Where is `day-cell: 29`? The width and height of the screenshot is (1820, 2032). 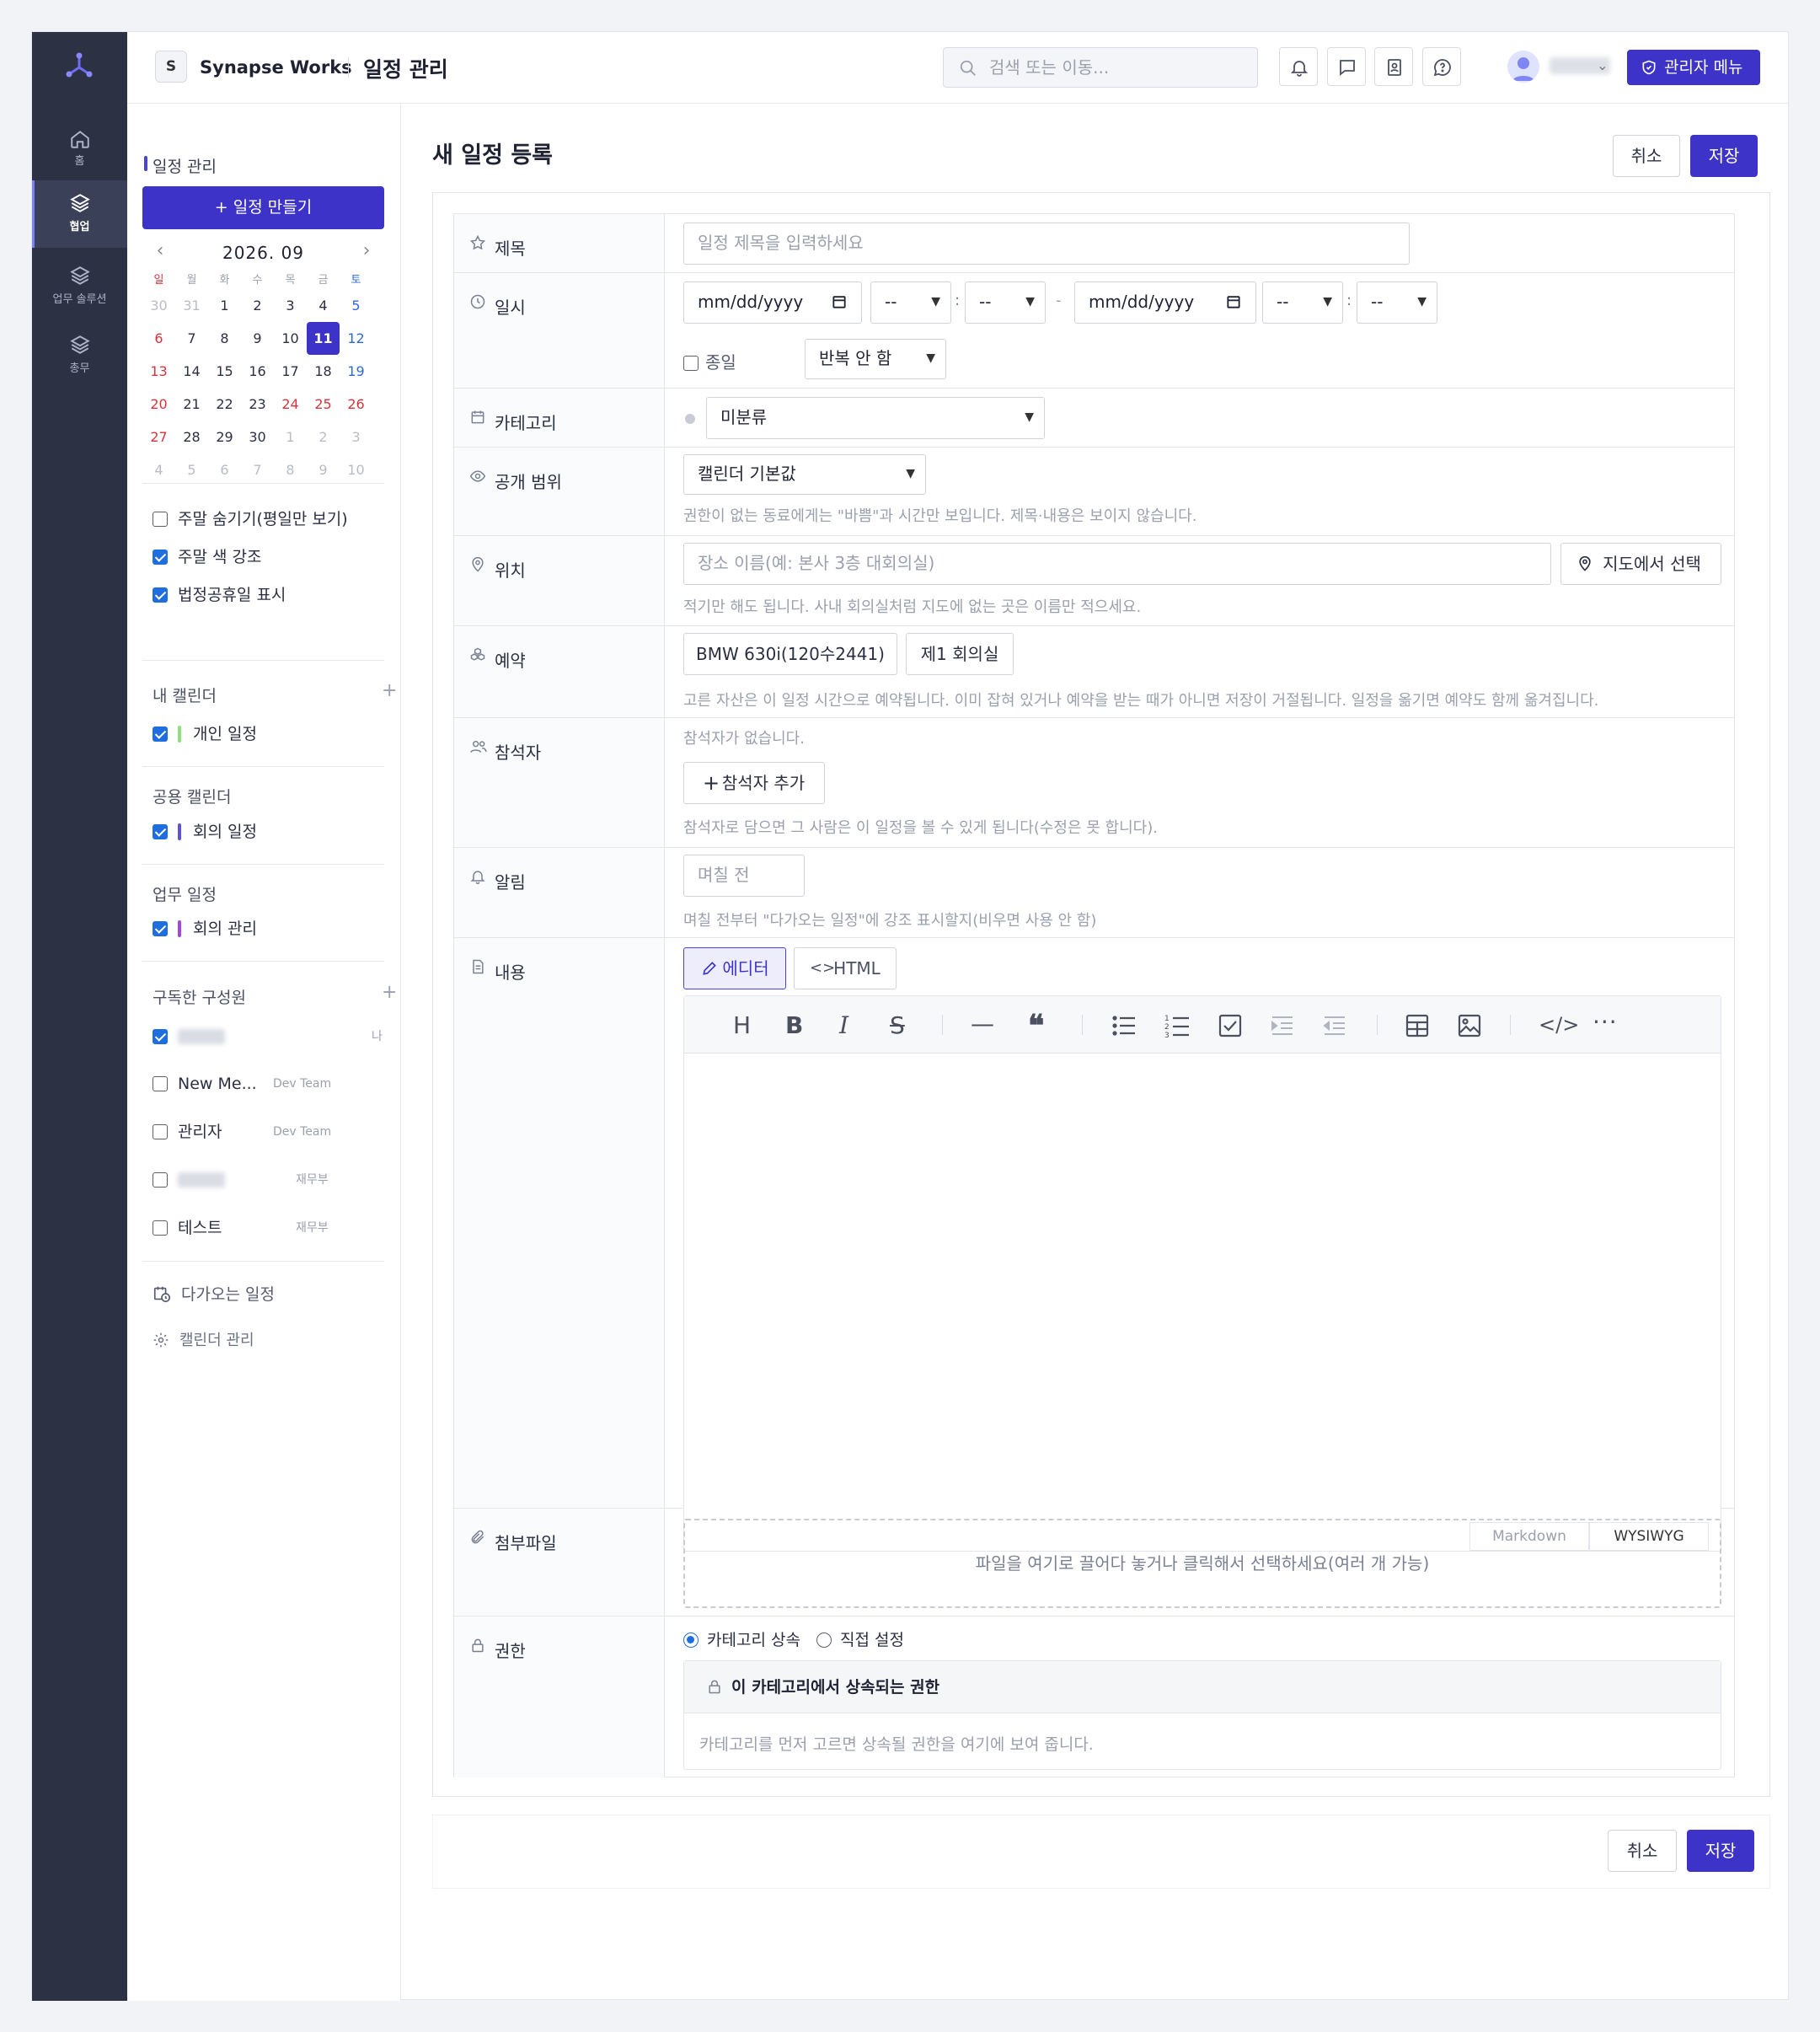 day-cell: 29 is located at coordinates (224, 437).